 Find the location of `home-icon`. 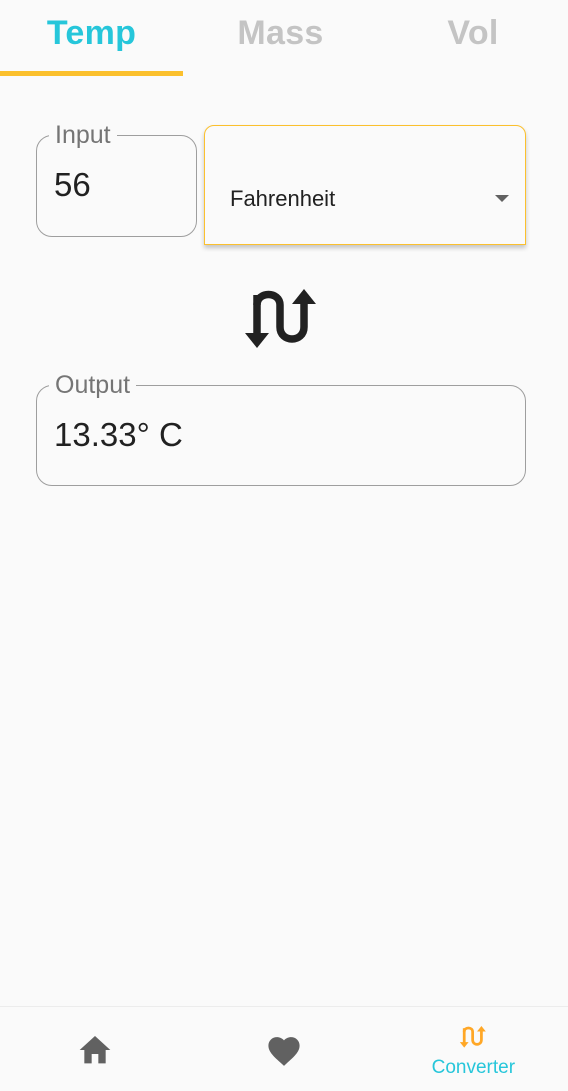

home-icon is located at coordinates (94, 1050).